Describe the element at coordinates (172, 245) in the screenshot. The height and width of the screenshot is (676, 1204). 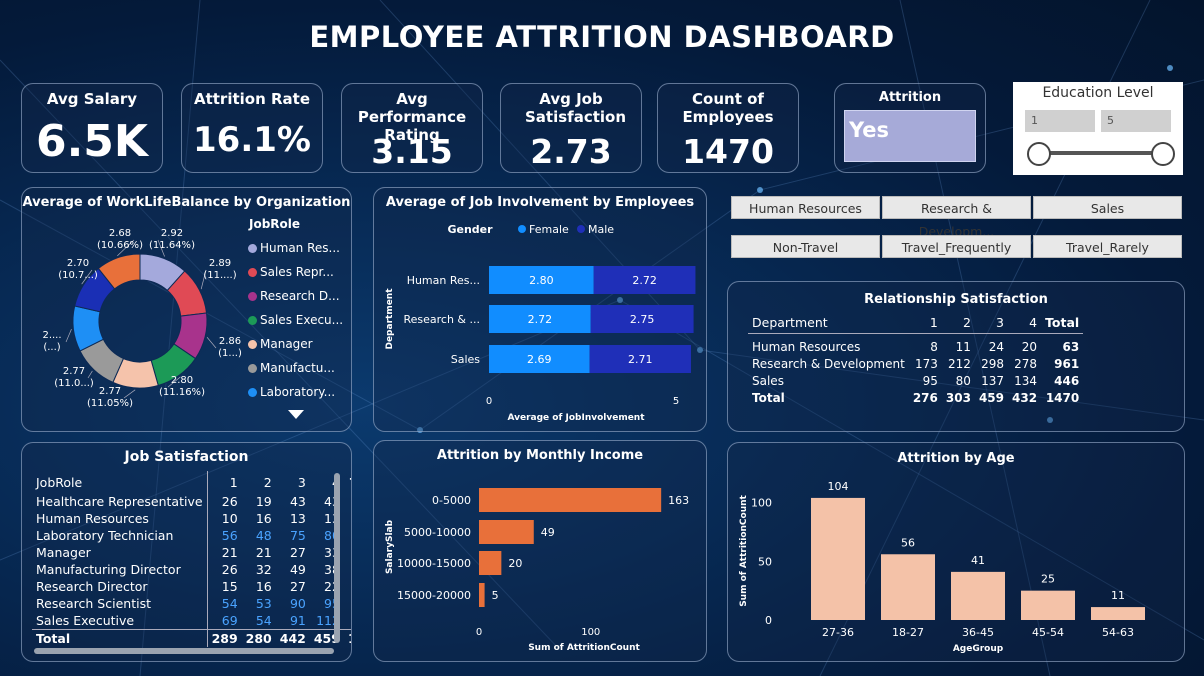
I see `slice-pct-label: (11.64%)` at that location.